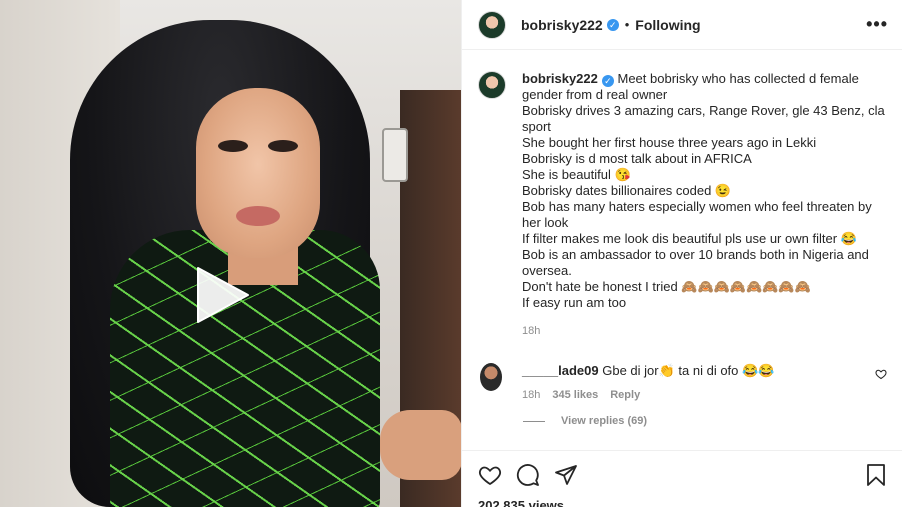 The height and width of the screenshot is (507, 902). I want to click on caption-username: bobrisky222, so click(560, 78).